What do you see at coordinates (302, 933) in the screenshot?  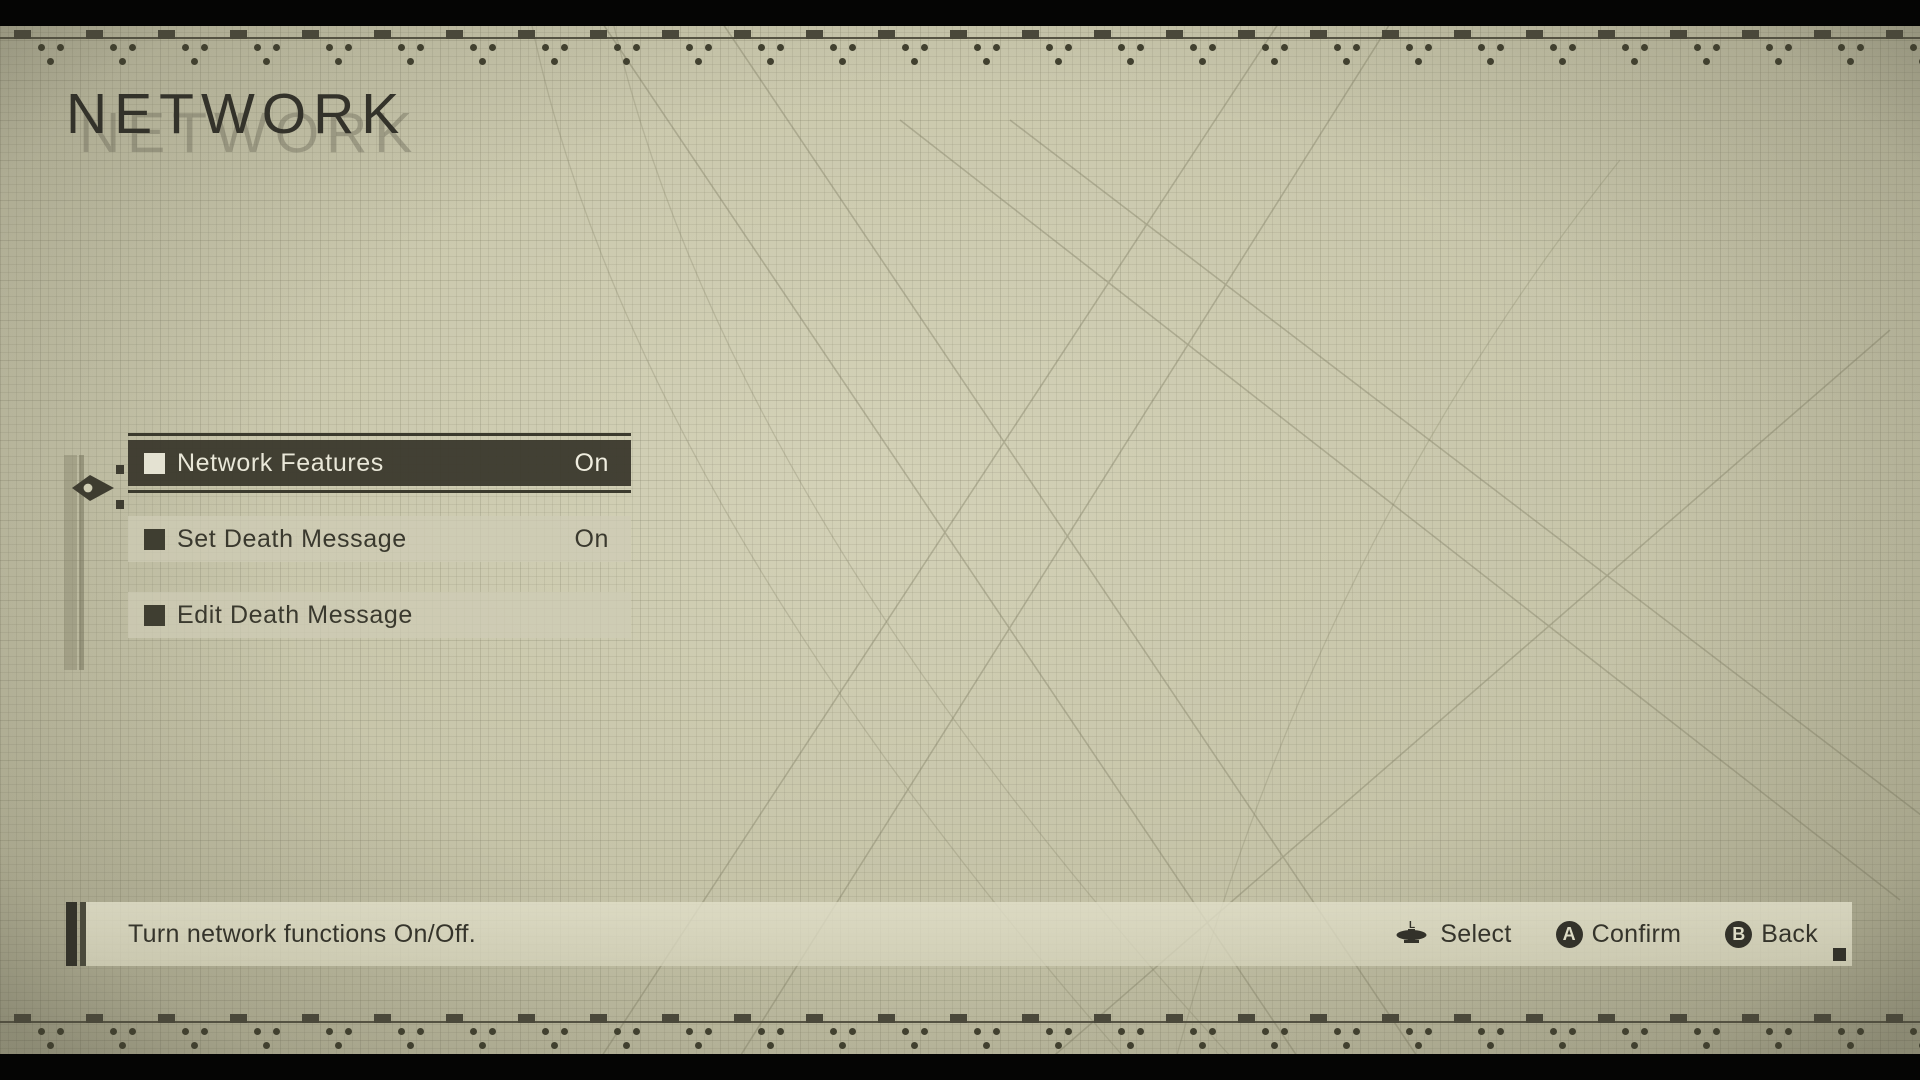 I see `footer-description: Turn network functions On/Off.` at bounding box center [302, 933].